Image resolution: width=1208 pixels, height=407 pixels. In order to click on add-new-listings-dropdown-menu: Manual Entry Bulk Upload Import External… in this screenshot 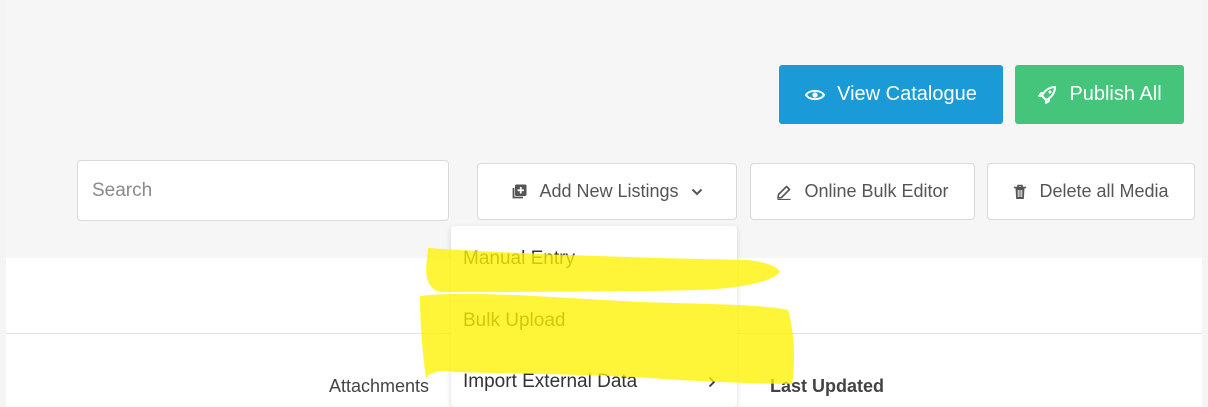, I will do `click(594, 316)`.